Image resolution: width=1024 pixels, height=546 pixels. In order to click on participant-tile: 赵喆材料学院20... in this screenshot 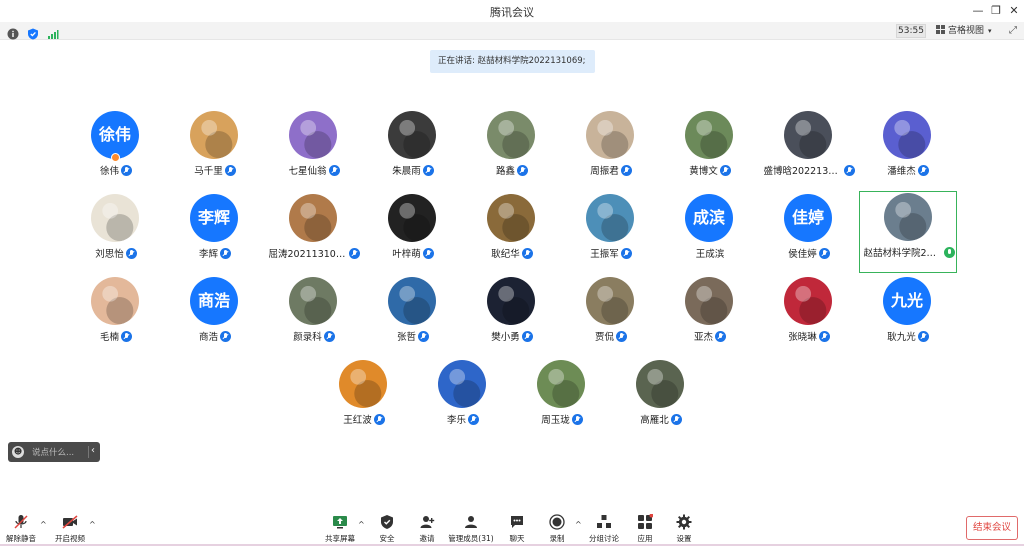, I will do `click(908, 232)`.